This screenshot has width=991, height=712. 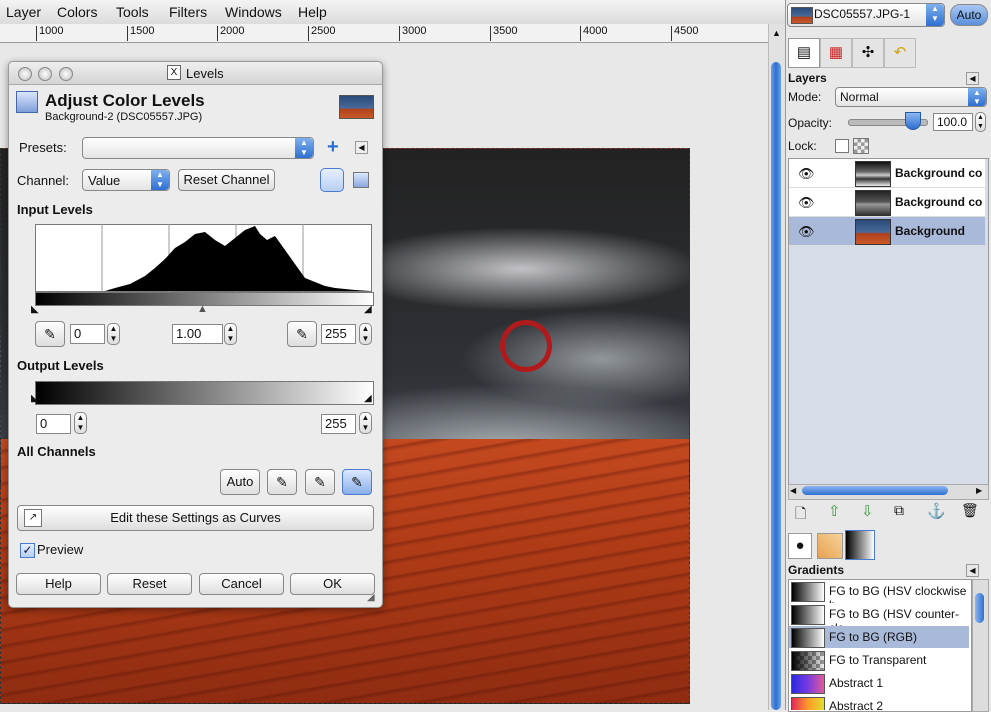 I want to click on cancel-button: Cancel, so click(x=241, y=584).